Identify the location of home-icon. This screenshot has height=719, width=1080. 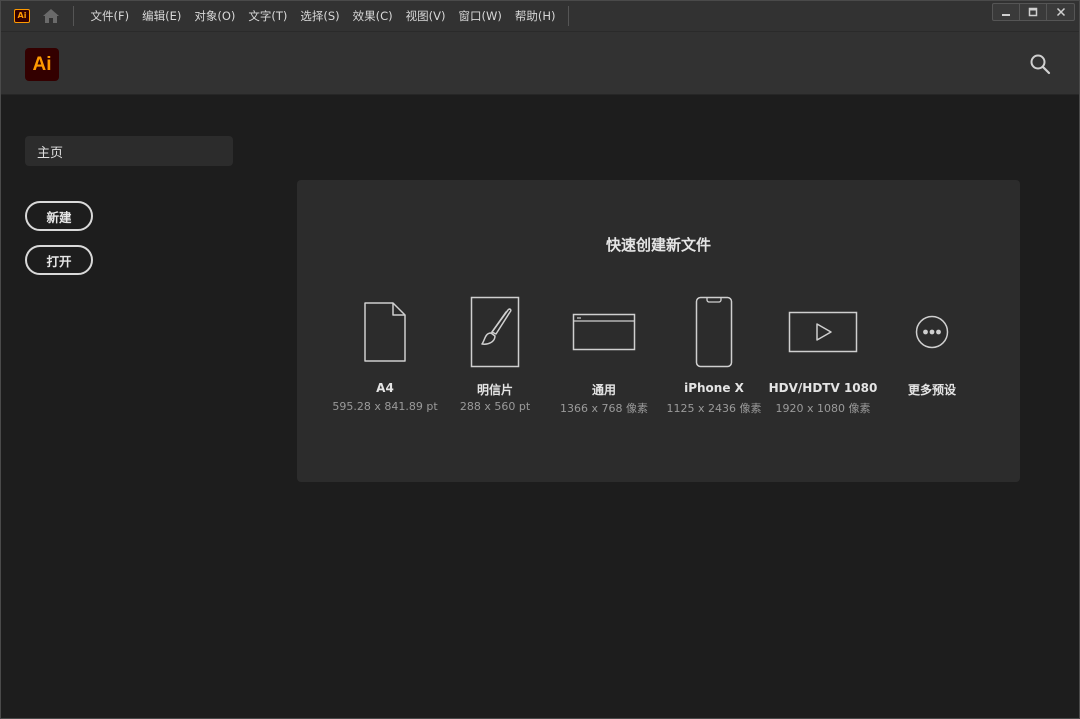
(51, 16).